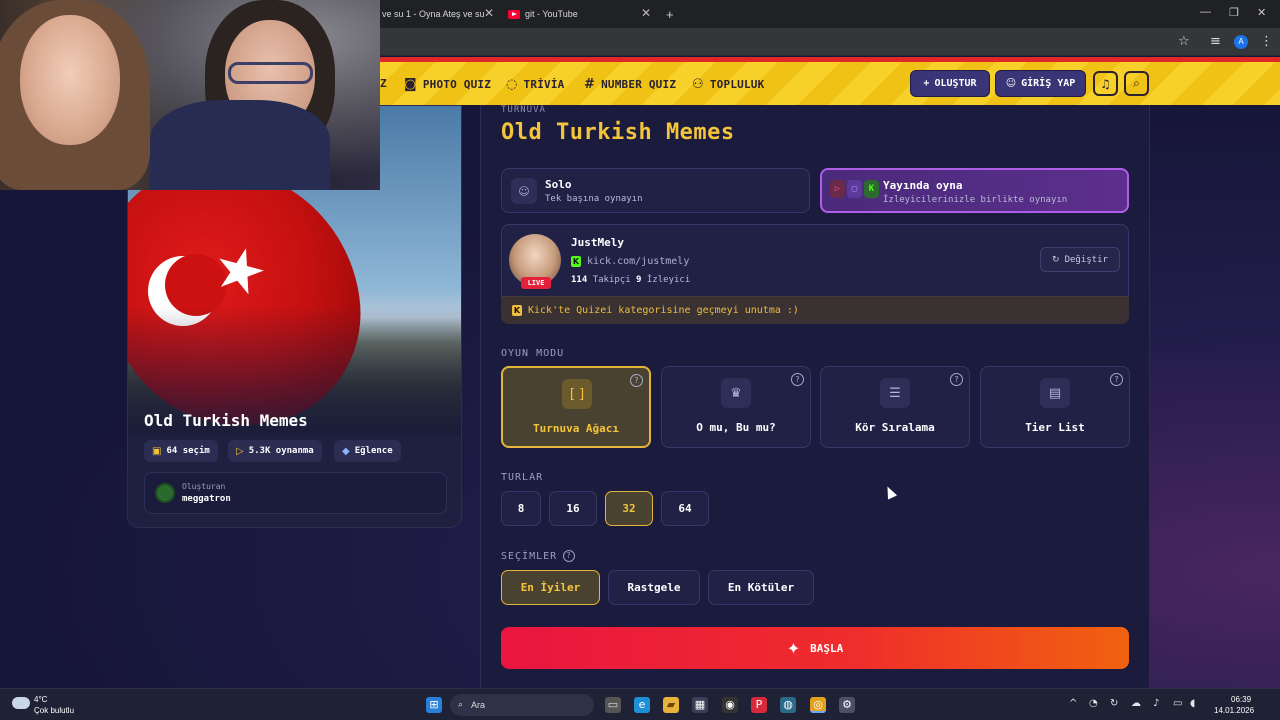  I want to click on windows-start-icon: ⊞, so click(434, 705).